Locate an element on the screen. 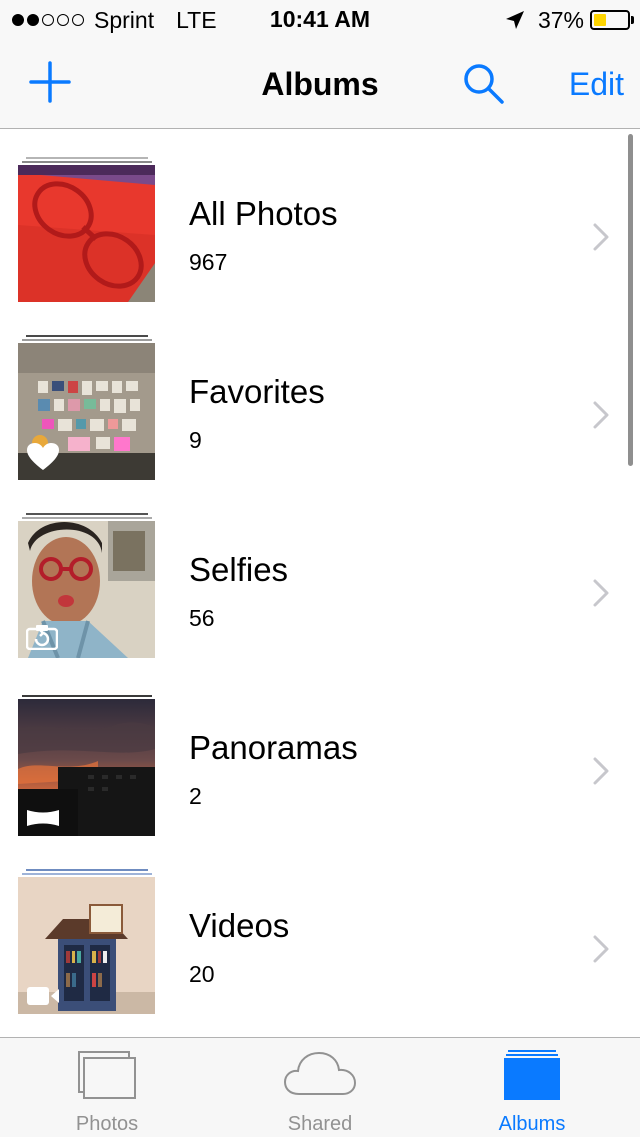 The height and width of the screenshot is (1137, 640). cloud-icon is located at coordinates (320, 1073).